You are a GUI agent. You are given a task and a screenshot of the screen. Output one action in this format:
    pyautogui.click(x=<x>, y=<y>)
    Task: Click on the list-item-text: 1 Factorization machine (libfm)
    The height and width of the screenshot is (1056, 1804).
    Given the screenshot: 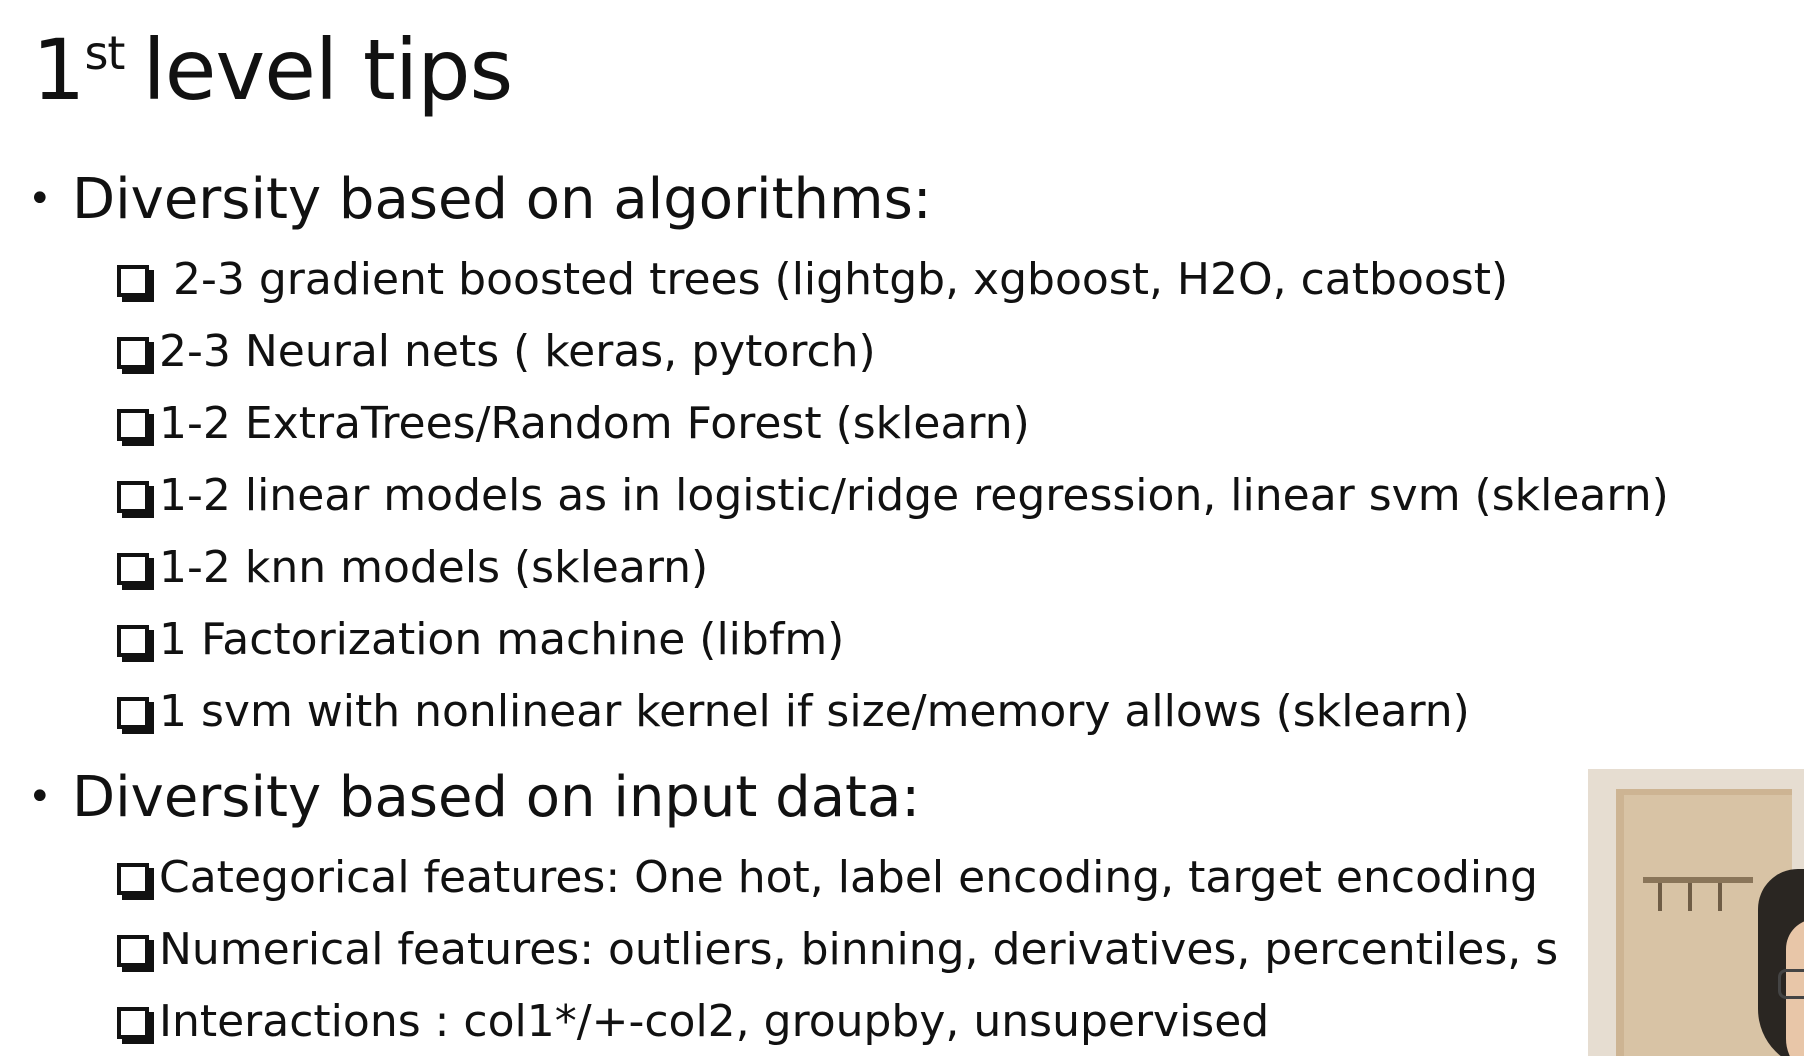 What is the action you would take?
    pyautogui.click(x=502, y=639)
    